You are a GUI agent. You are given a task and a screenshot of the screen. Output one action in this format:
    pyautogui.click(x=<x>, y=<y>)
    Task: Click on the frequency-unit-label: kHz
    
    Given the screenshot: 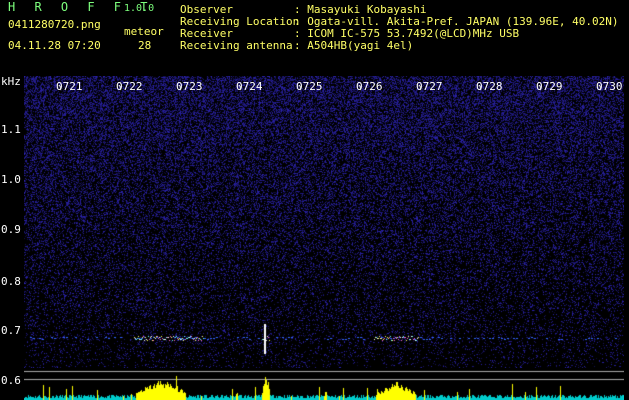 What is the action you would take?
    pyautogui.click(x=11, y=81)
    